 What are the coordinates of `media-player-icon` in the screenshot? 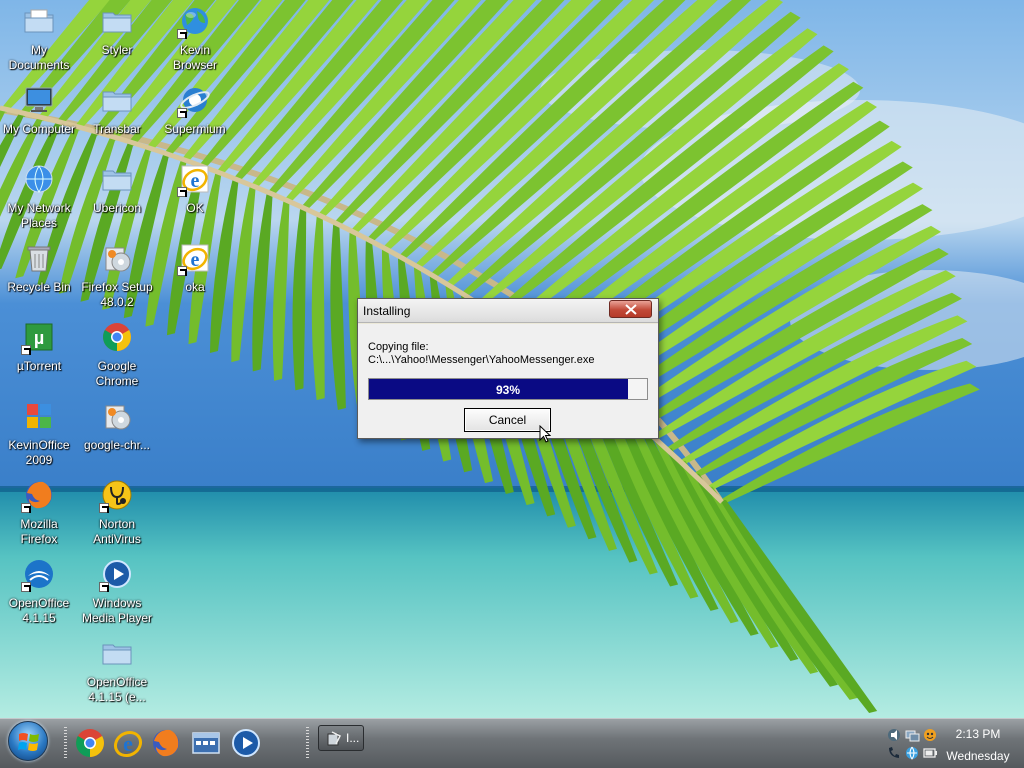 It's located at (116, 575).